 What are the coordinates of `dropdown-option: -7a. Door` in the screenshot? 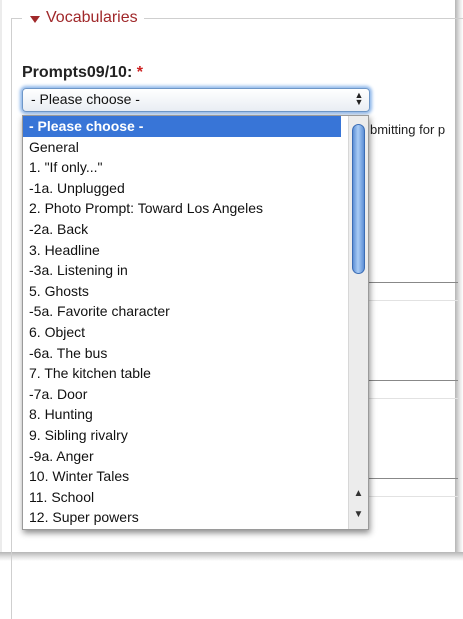 It's located at (182, 394).